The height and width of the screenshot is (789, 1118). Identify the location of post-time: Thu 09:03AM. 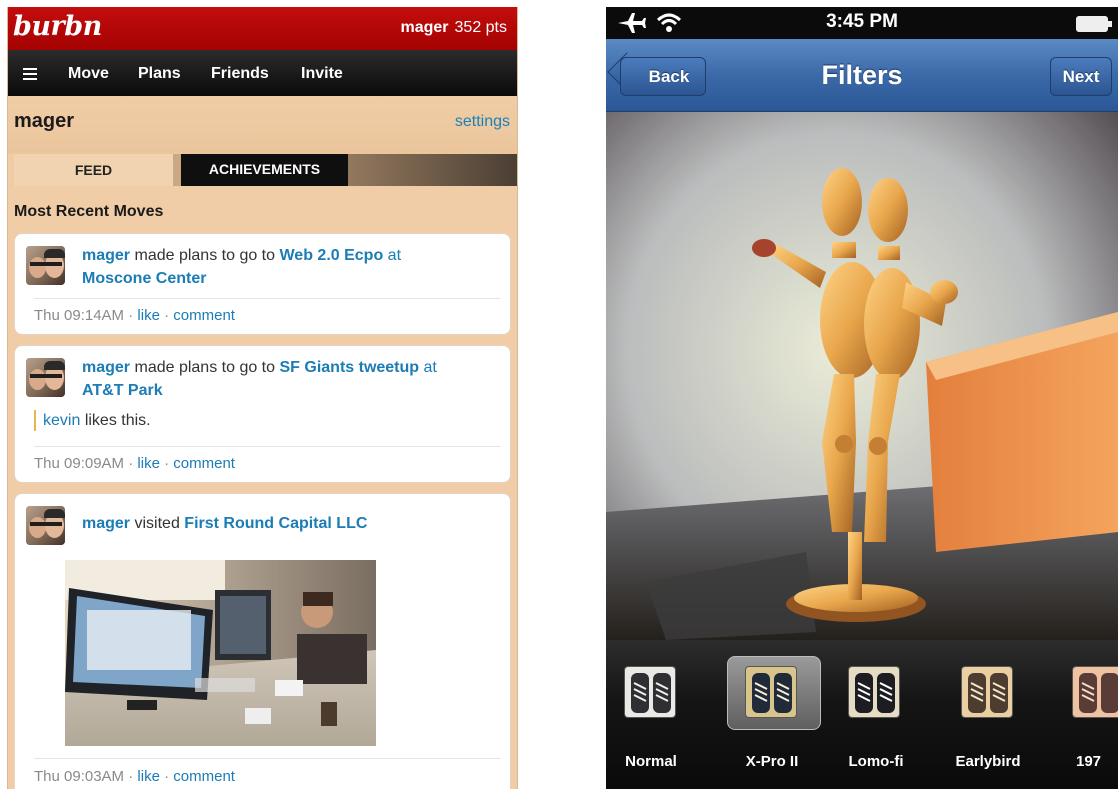
(79, 776).